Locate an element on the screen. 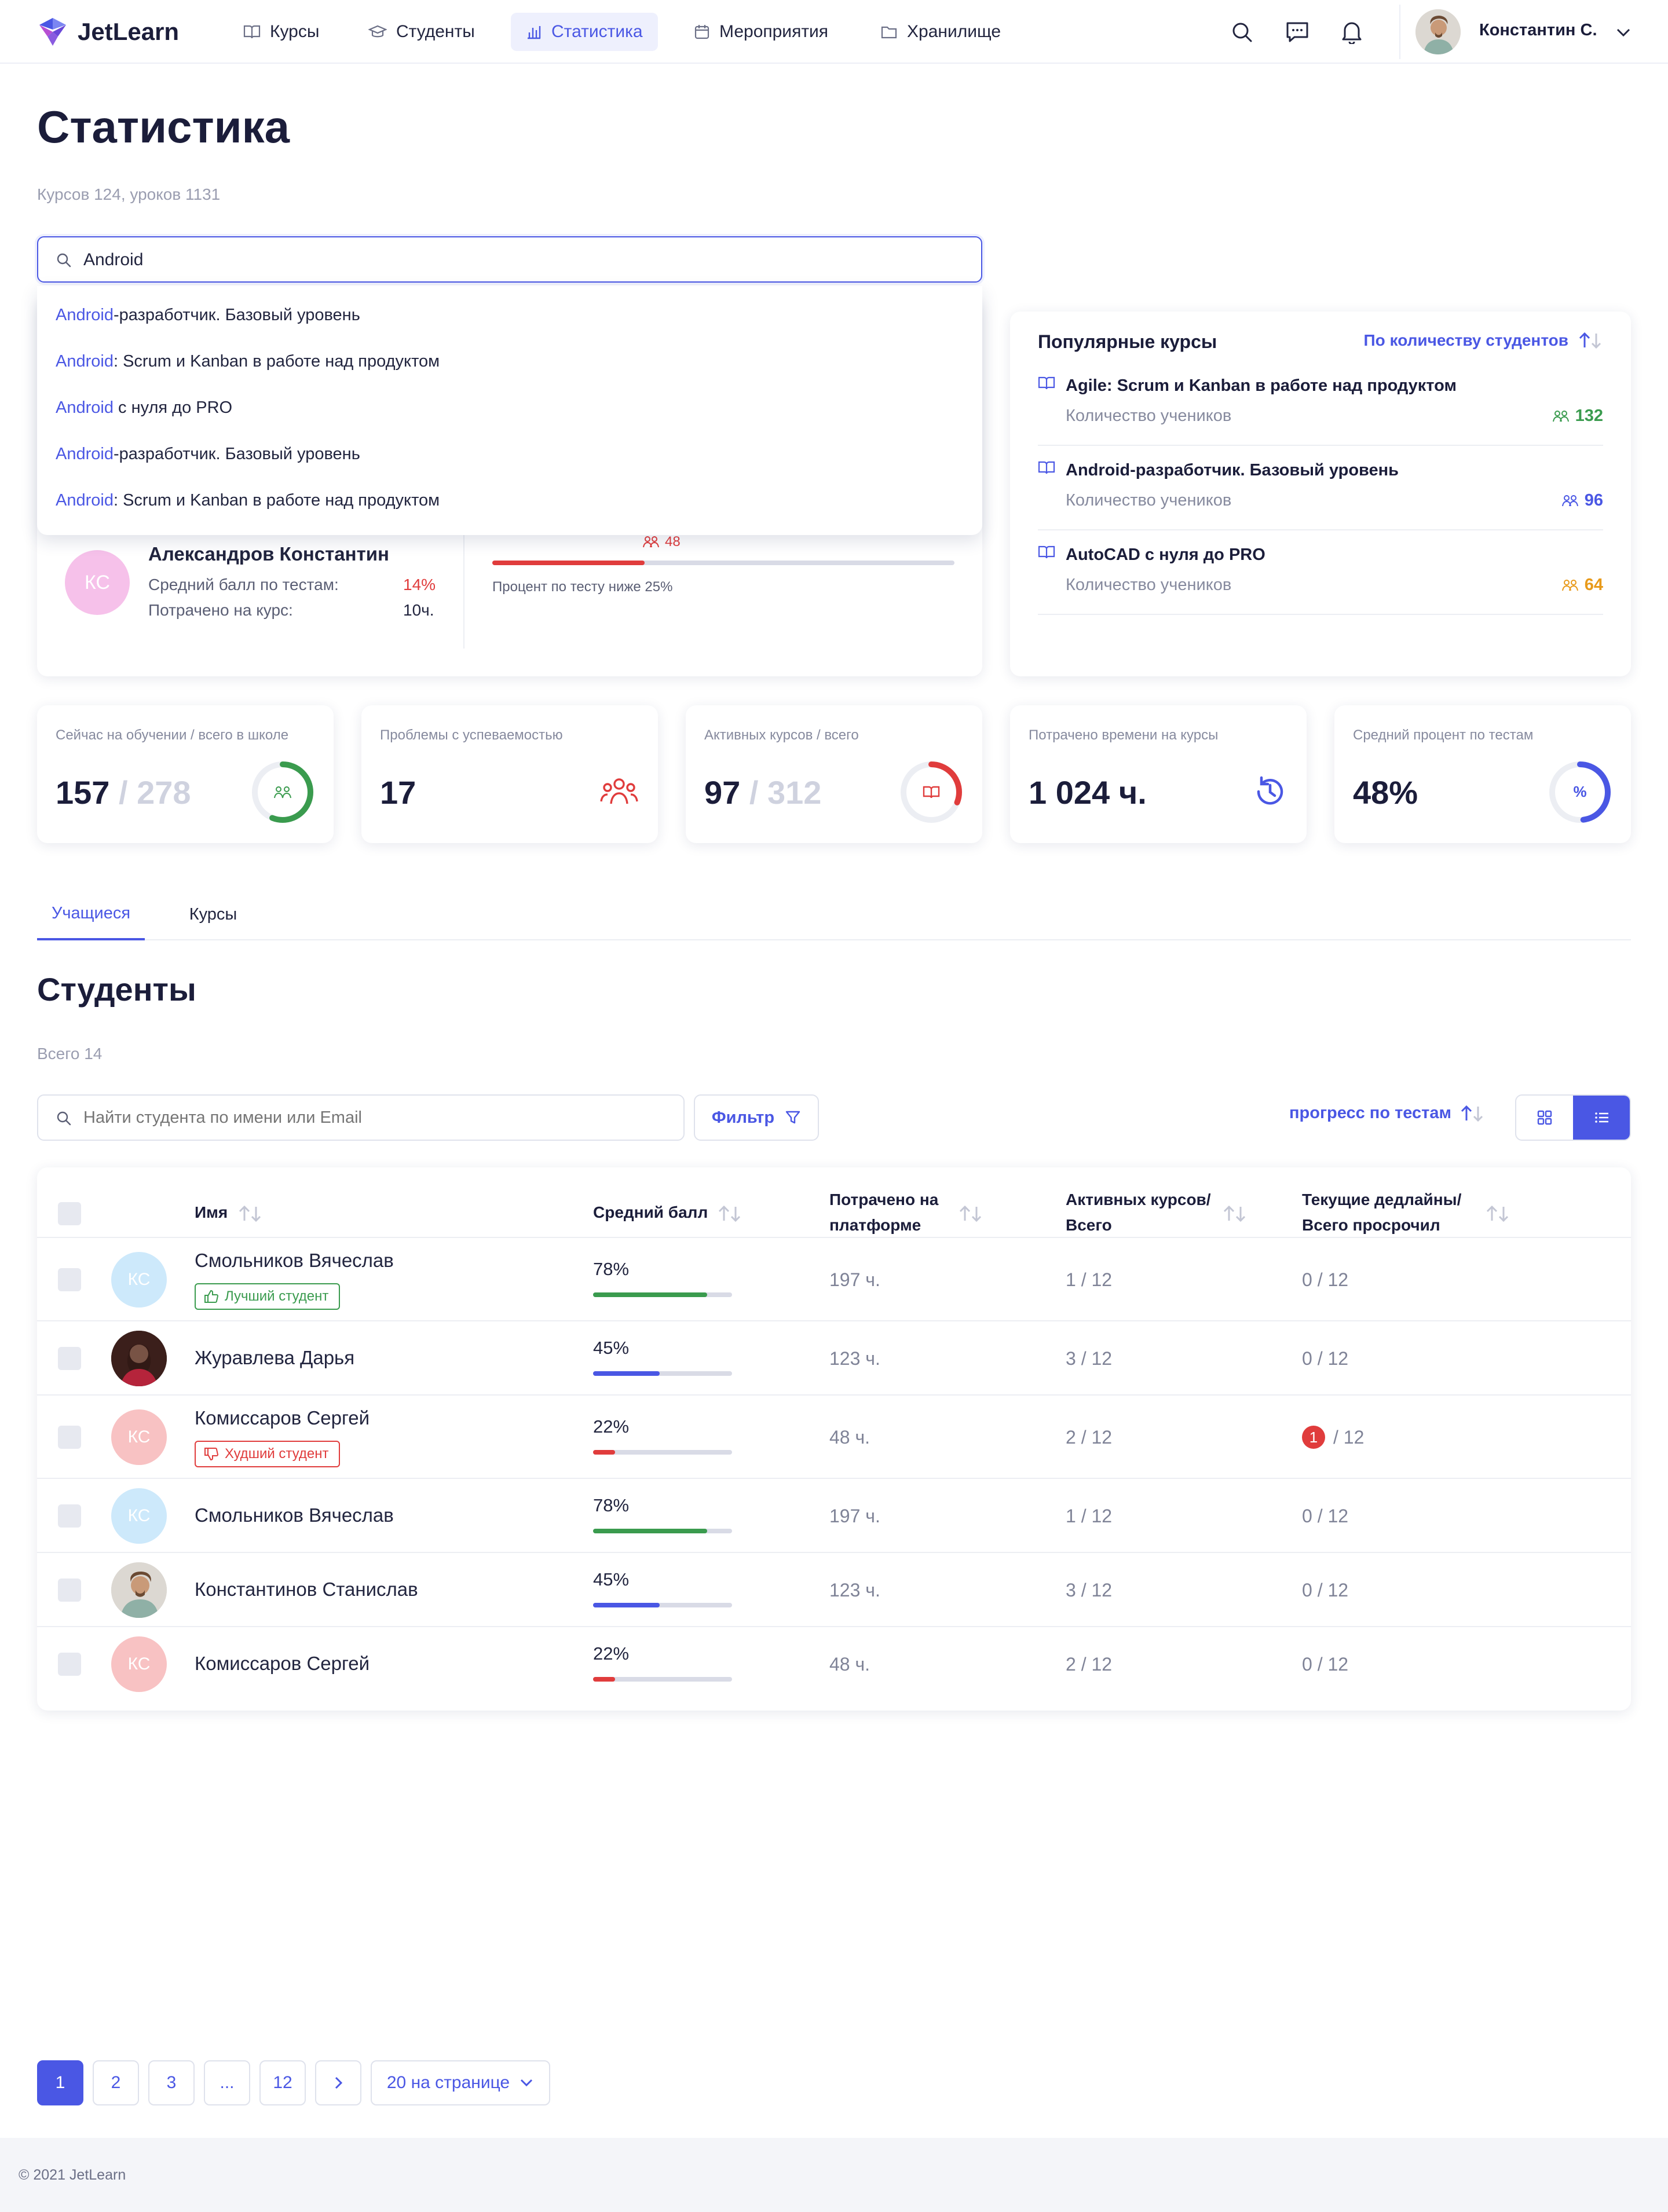 The height and width of the screenshot is (2212, 1668). students-count-value: 48 is located at coordinates (673, 542).